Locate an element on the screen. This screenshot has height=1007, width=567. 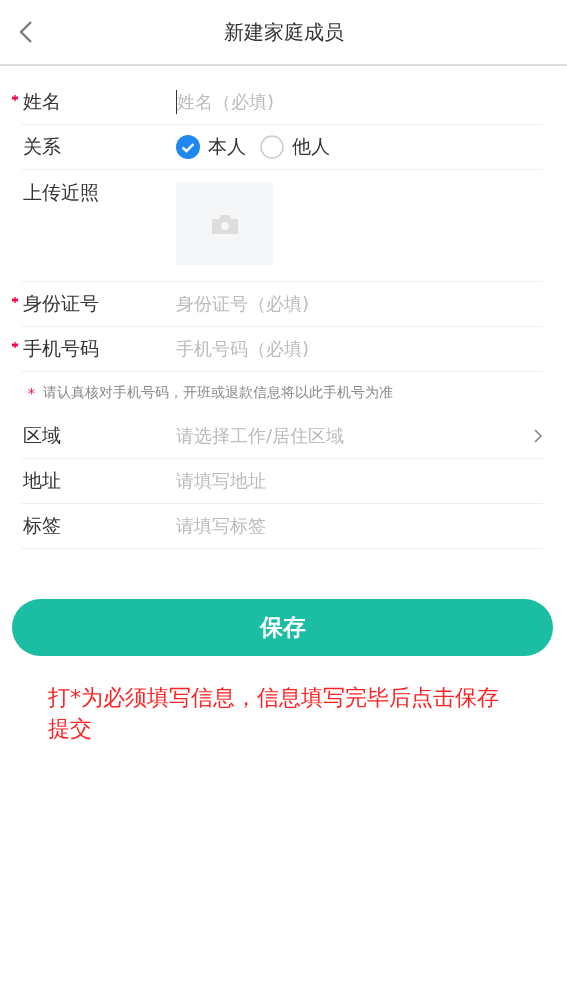
chevron-right-icon is located at coordinates (538, 436).